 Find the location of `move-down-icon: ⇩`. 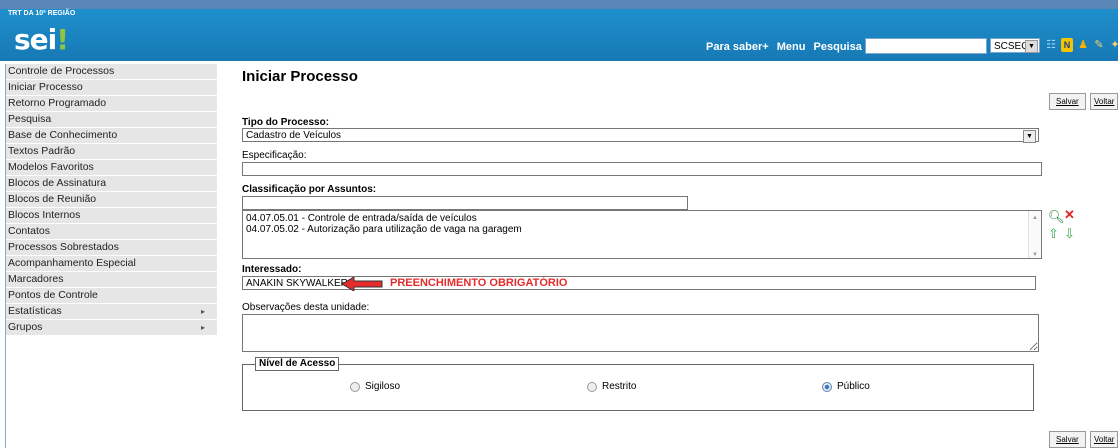

move-down-icon: ⇩ is located at coordinates (1069, 234).